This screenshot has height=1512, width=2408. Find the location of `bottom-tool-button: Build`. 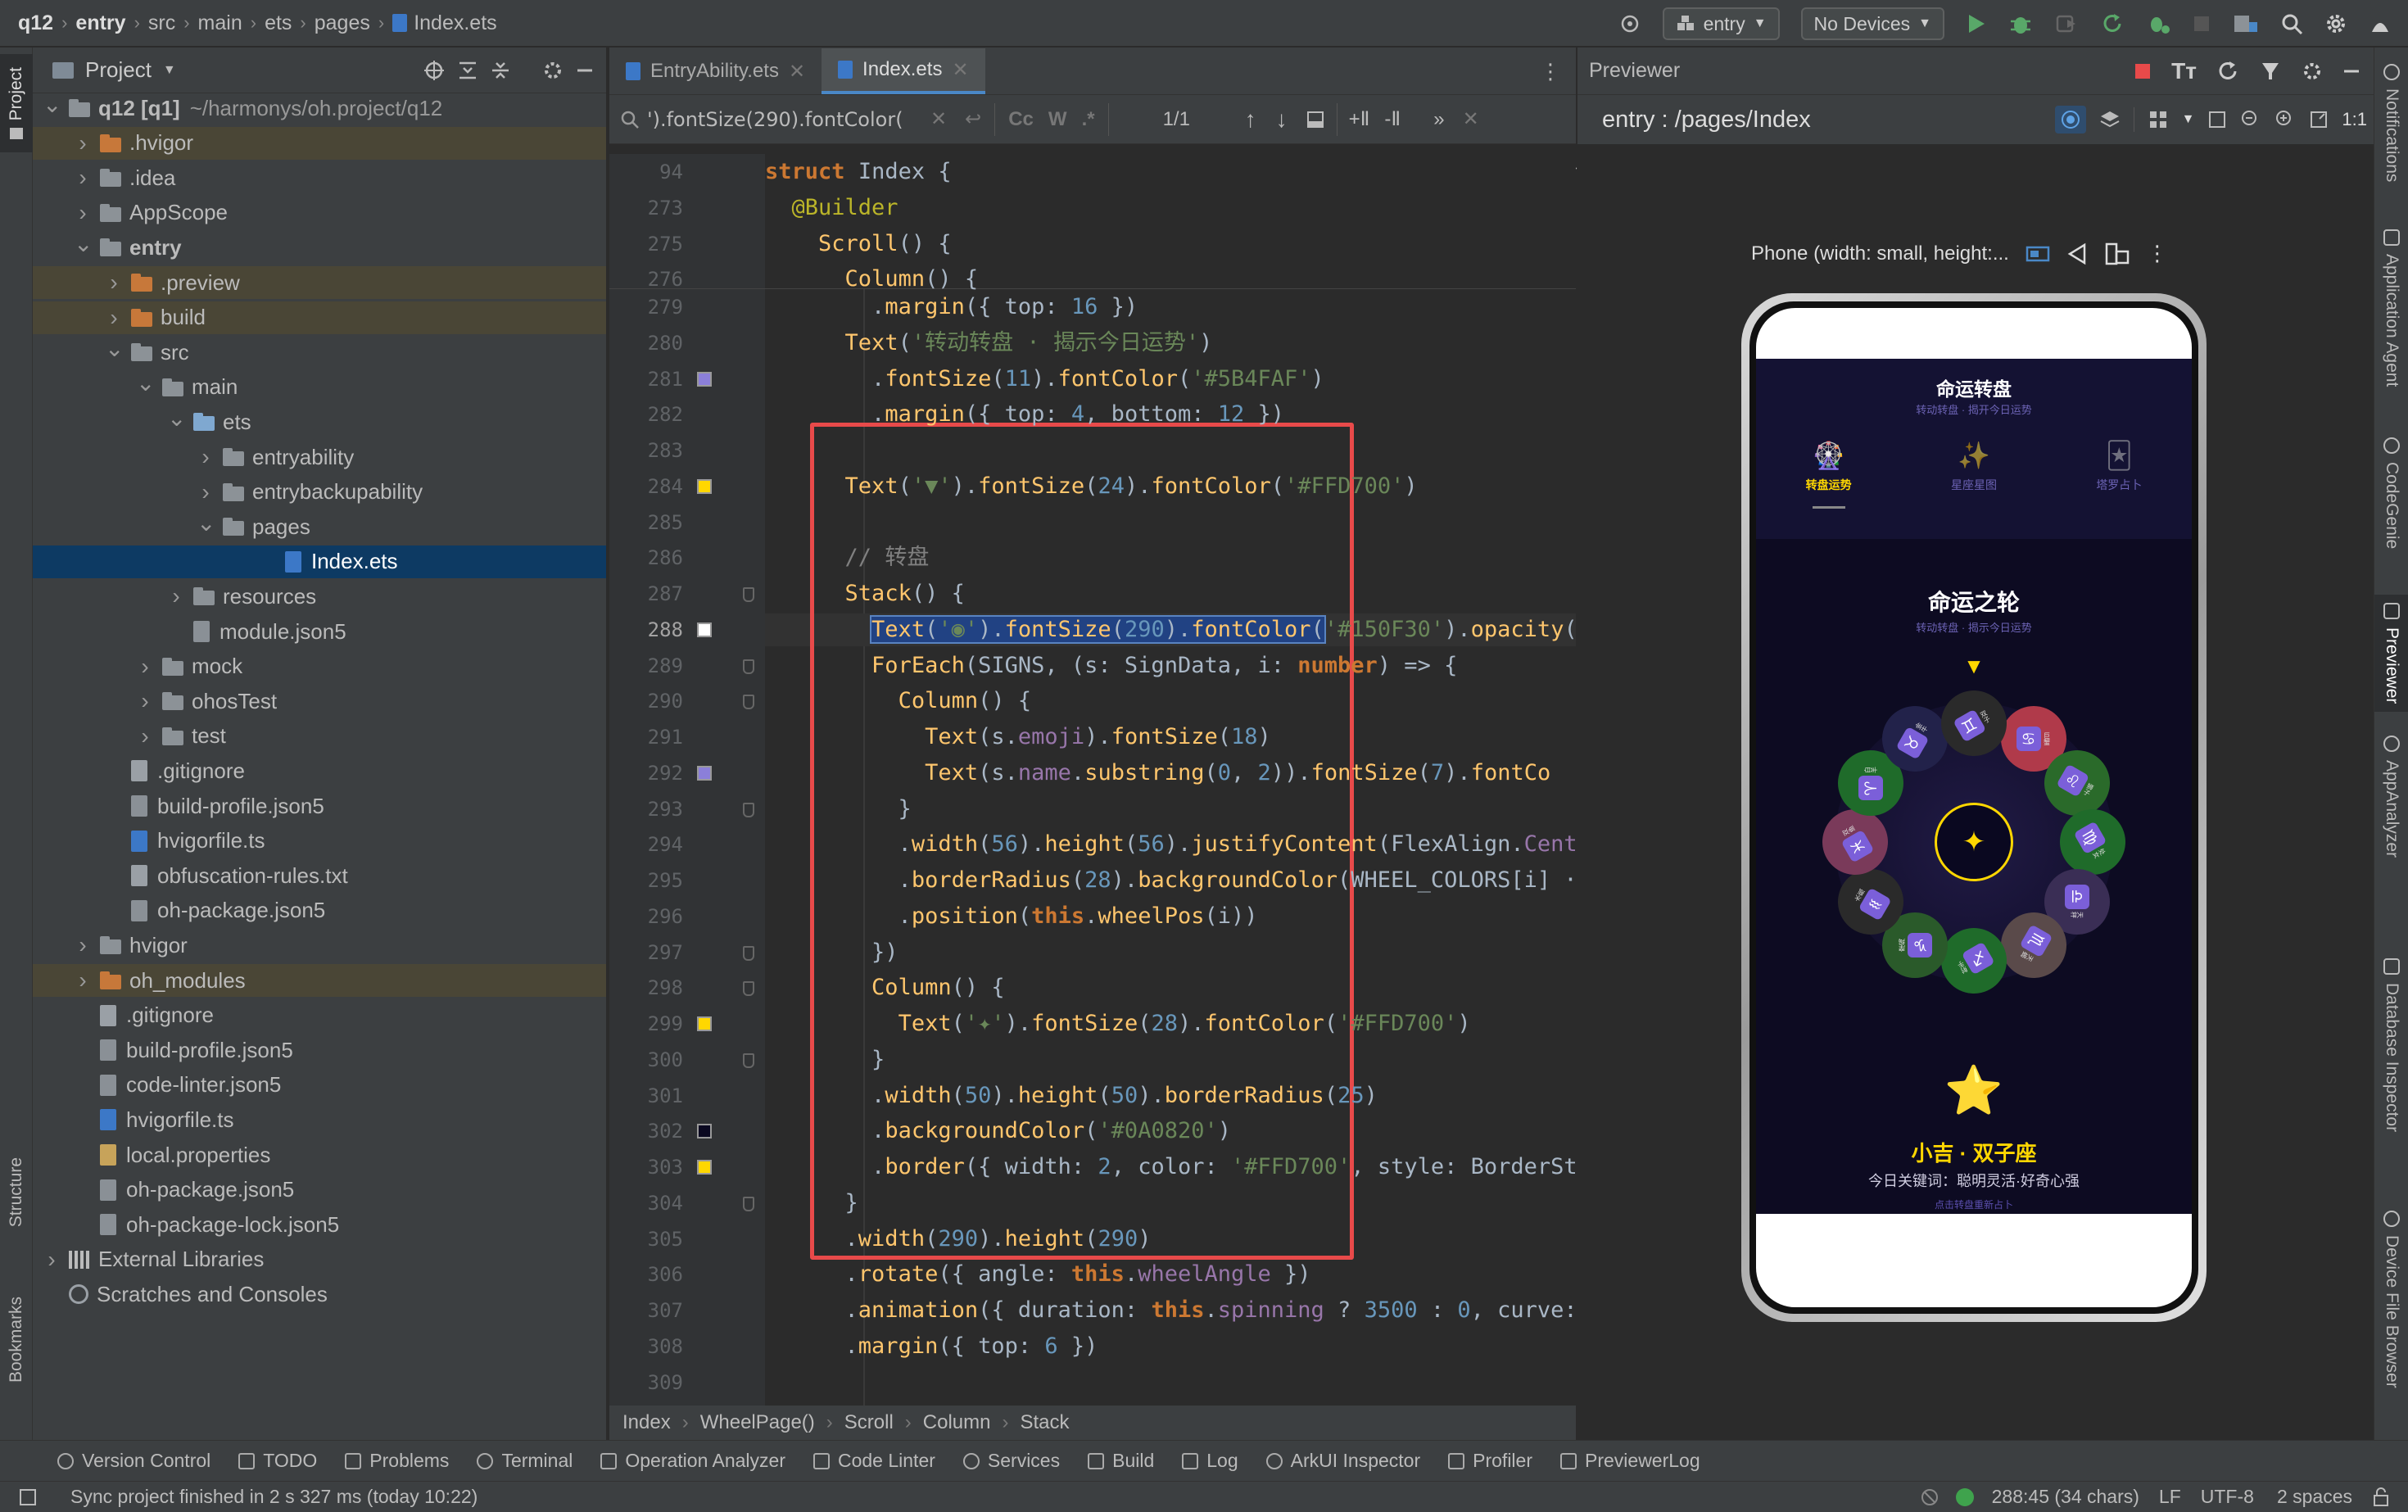

bottom-tool-button: Build is located at coordinates (1121, 1461).